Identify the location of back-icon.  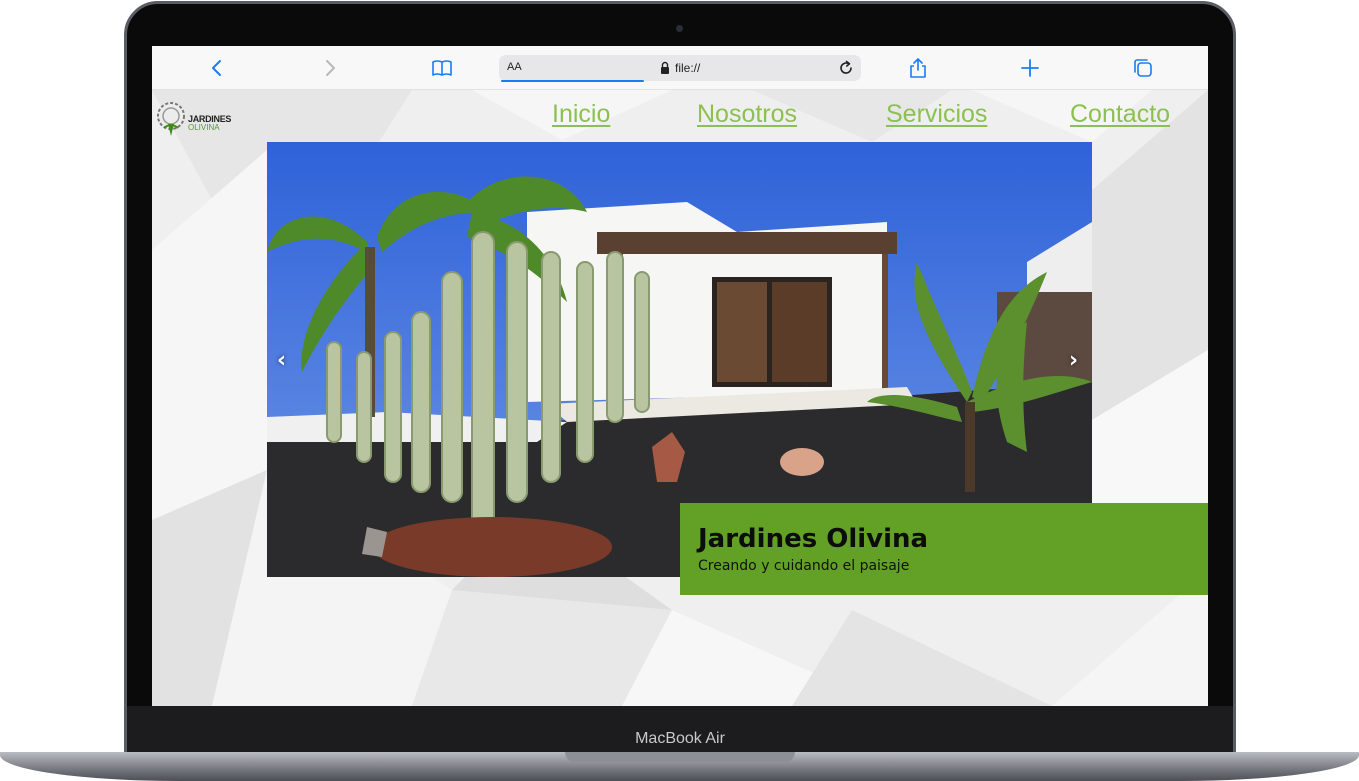
(217, 68).